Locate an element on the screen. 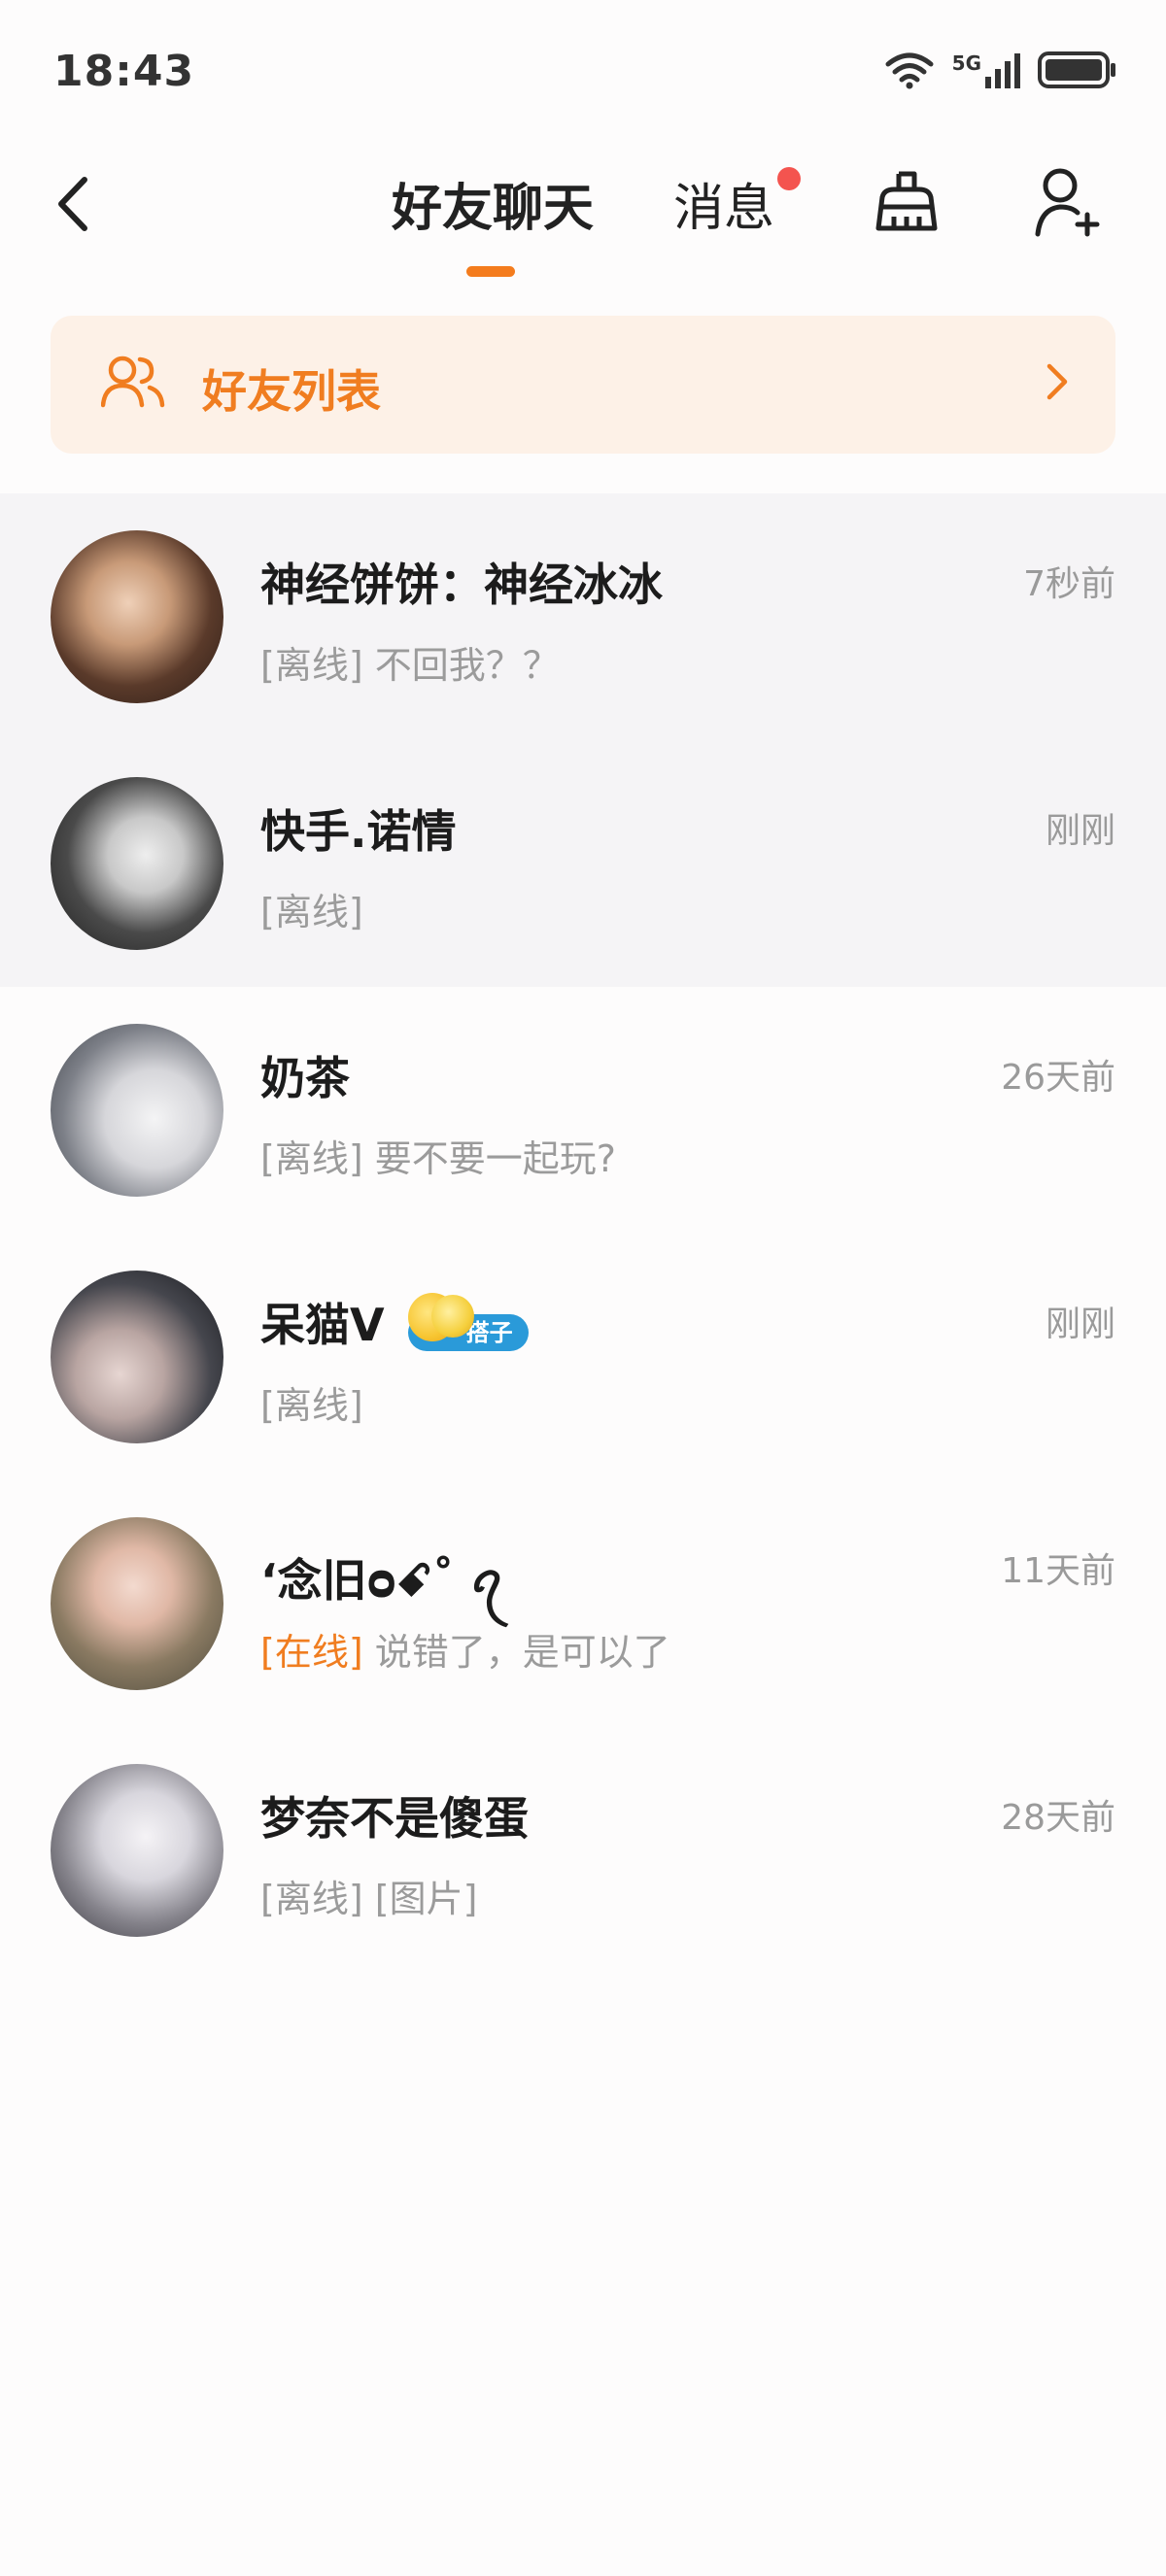 The width and height of the screenshot is (1166, 2576). add-friend-button is located at coordinates (1067, 202).